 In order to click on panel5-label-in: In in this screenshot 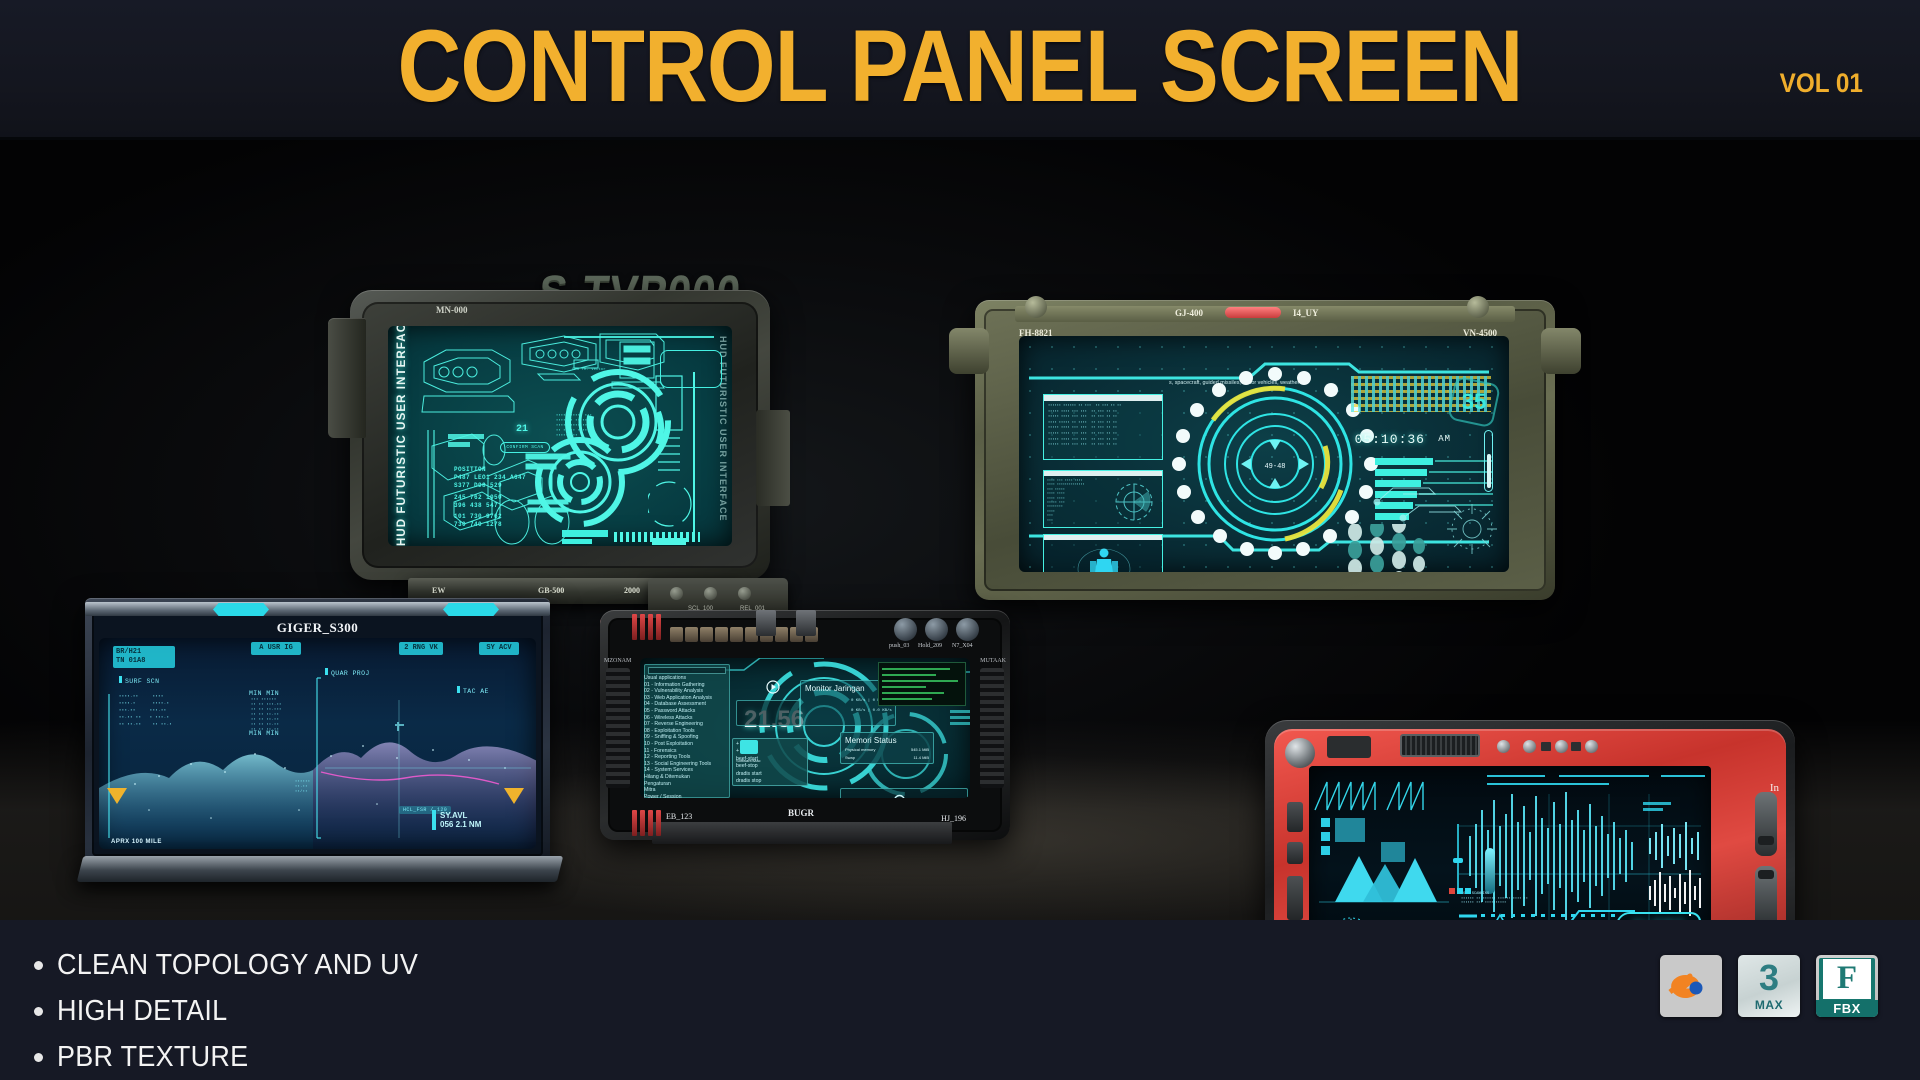, I will do `click(1774, 788)`.